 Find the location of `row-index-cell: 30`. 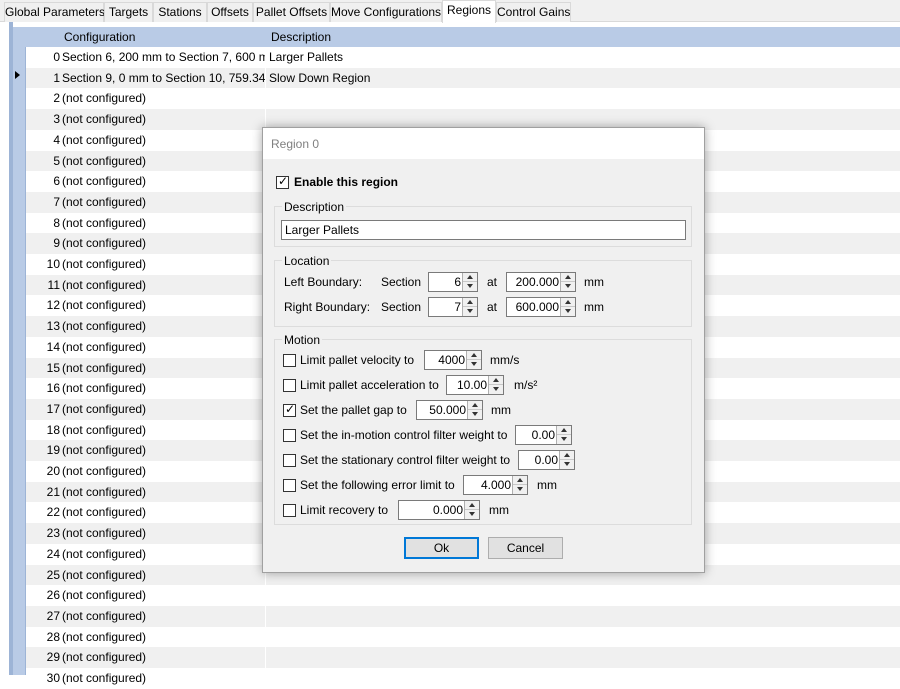

row-index-cell: 30 is located at coordinates (43, 678).